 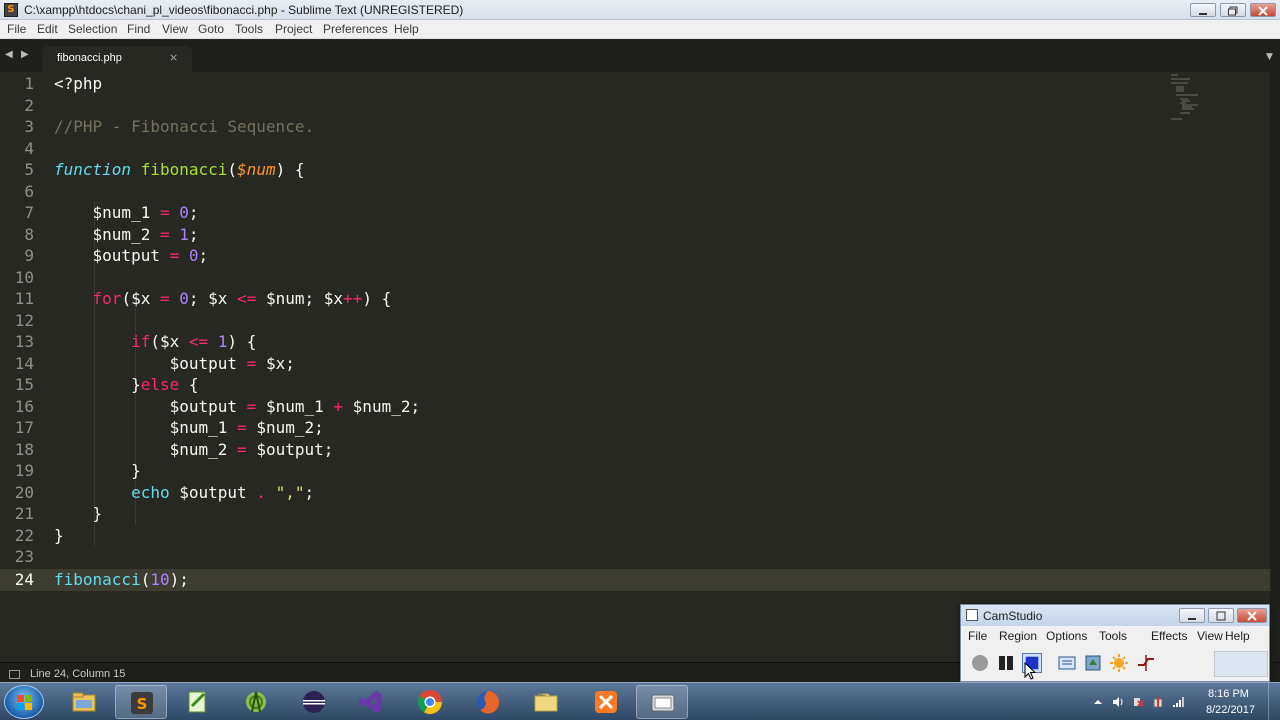 I want to click on svg-text: S, so click(x=142, y=704).